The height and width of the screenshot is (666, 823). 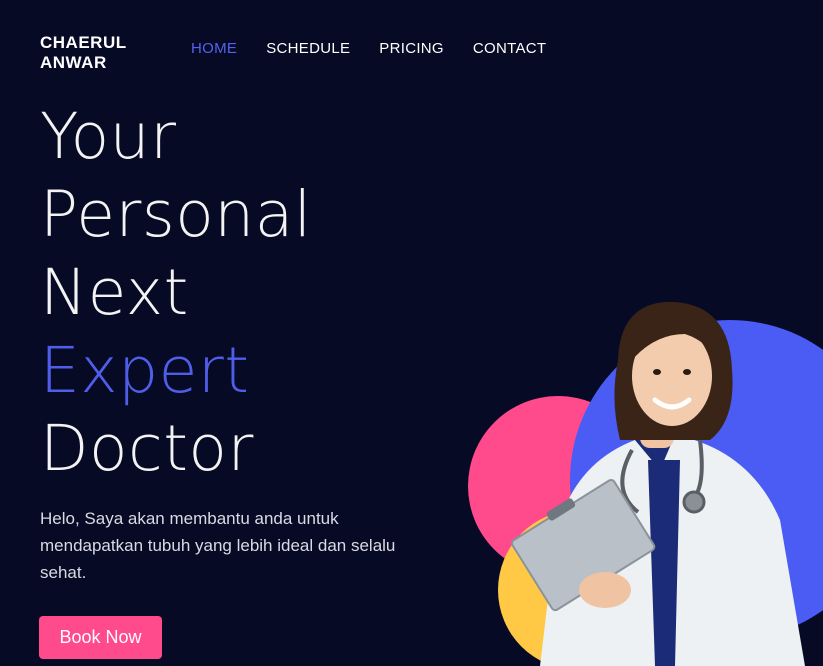 I want to click on nav-contact: CONTACT, so click(x=509, y=48).